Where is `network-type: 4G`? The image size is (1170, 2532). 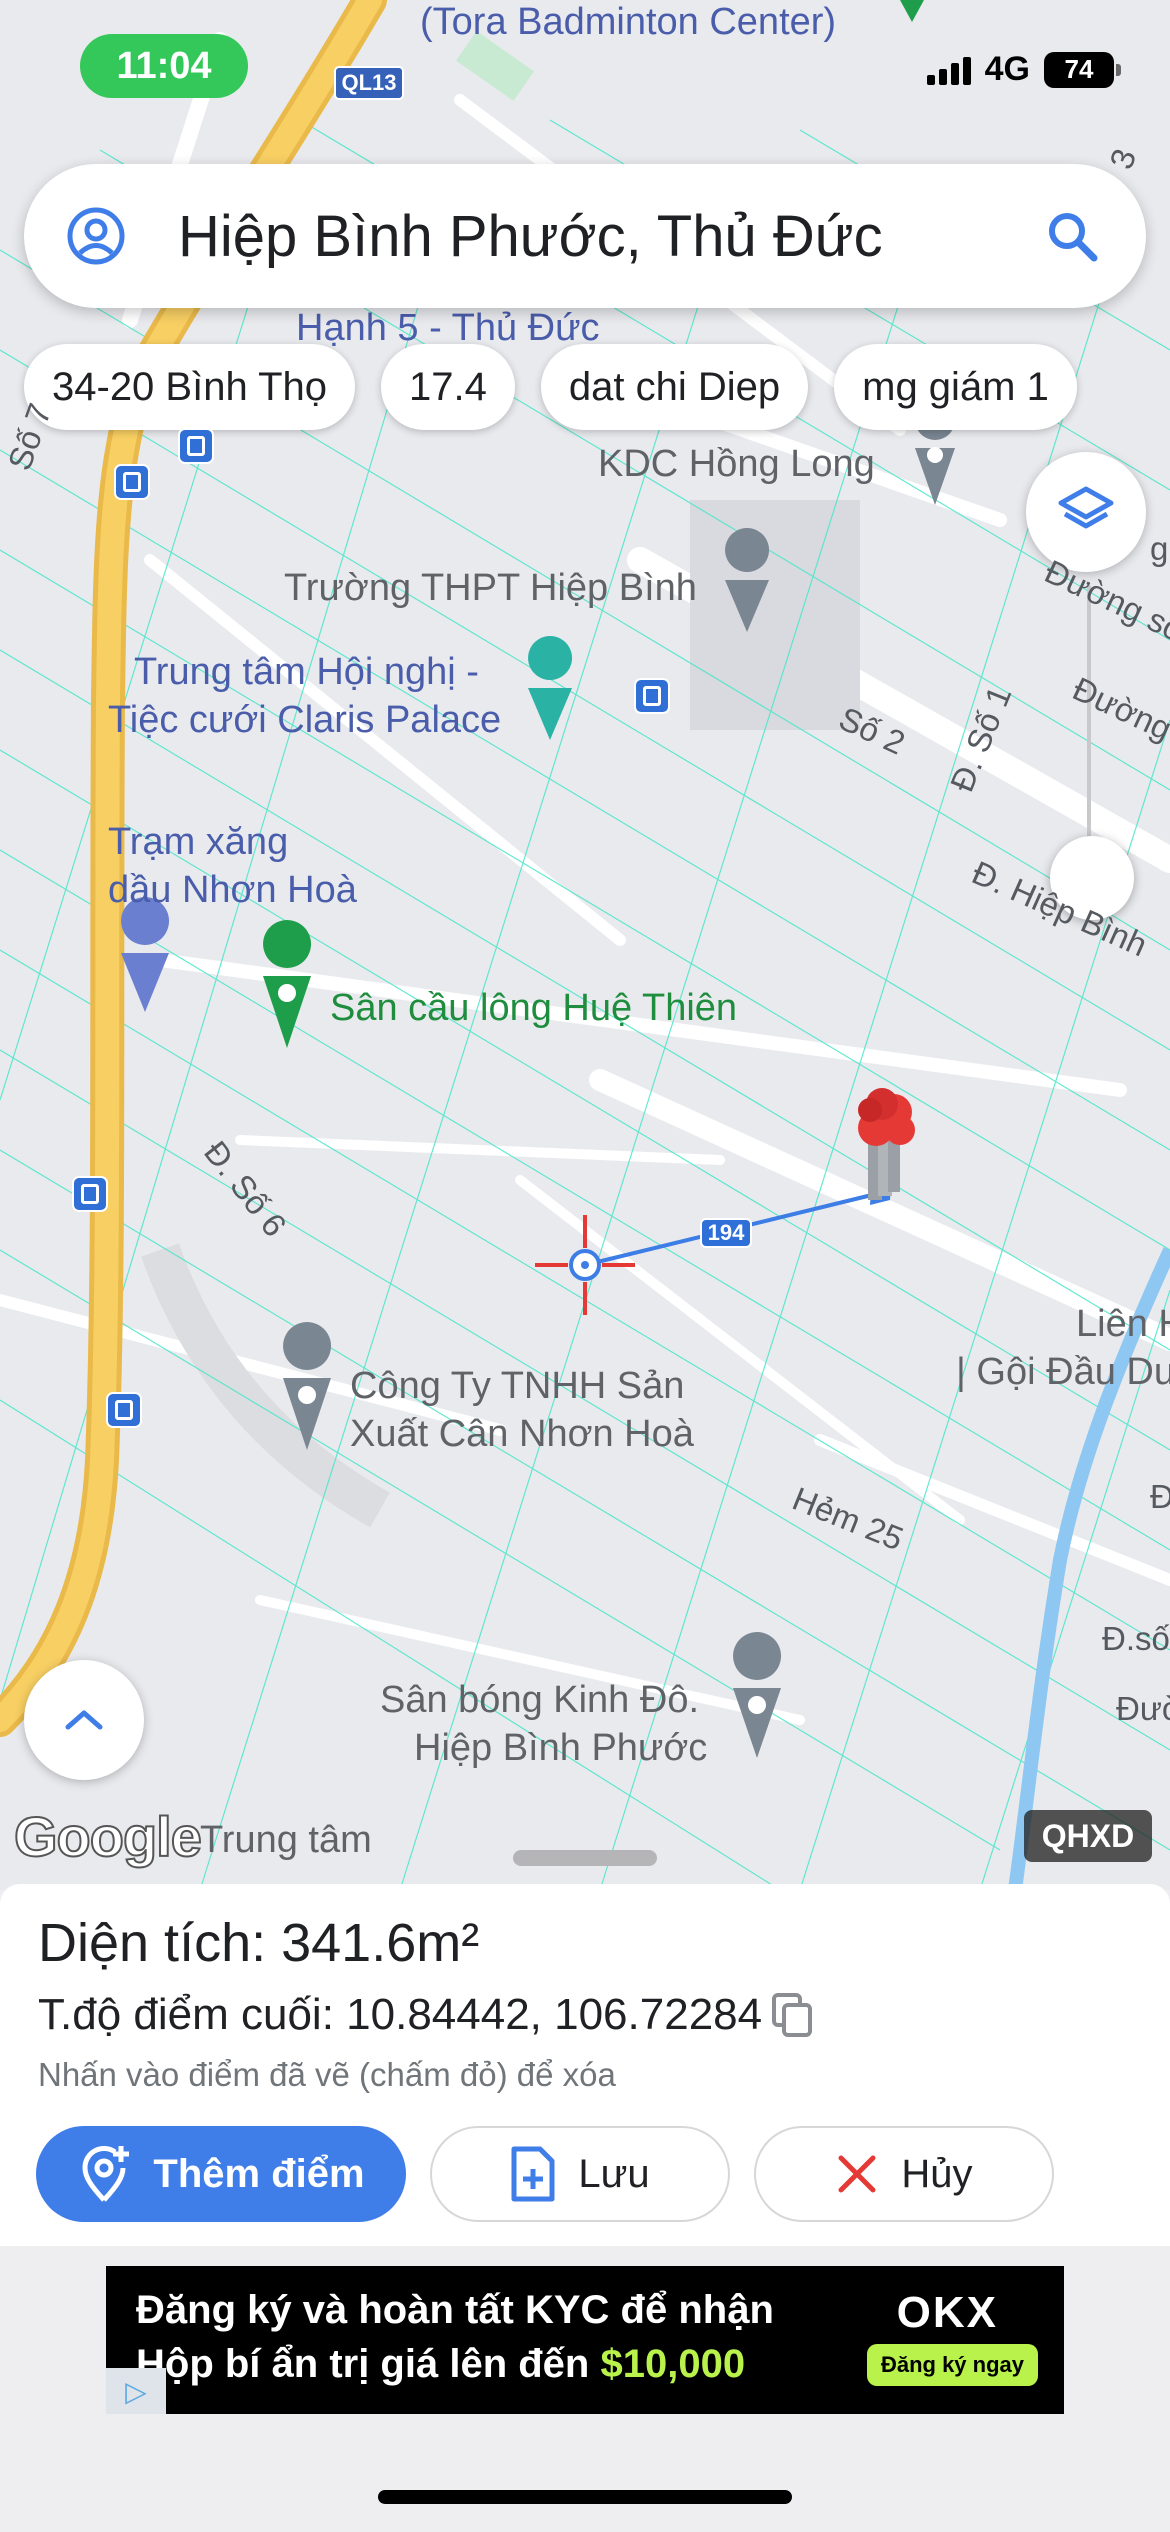 network-type: 4G is located at coordinates (1007, 69).